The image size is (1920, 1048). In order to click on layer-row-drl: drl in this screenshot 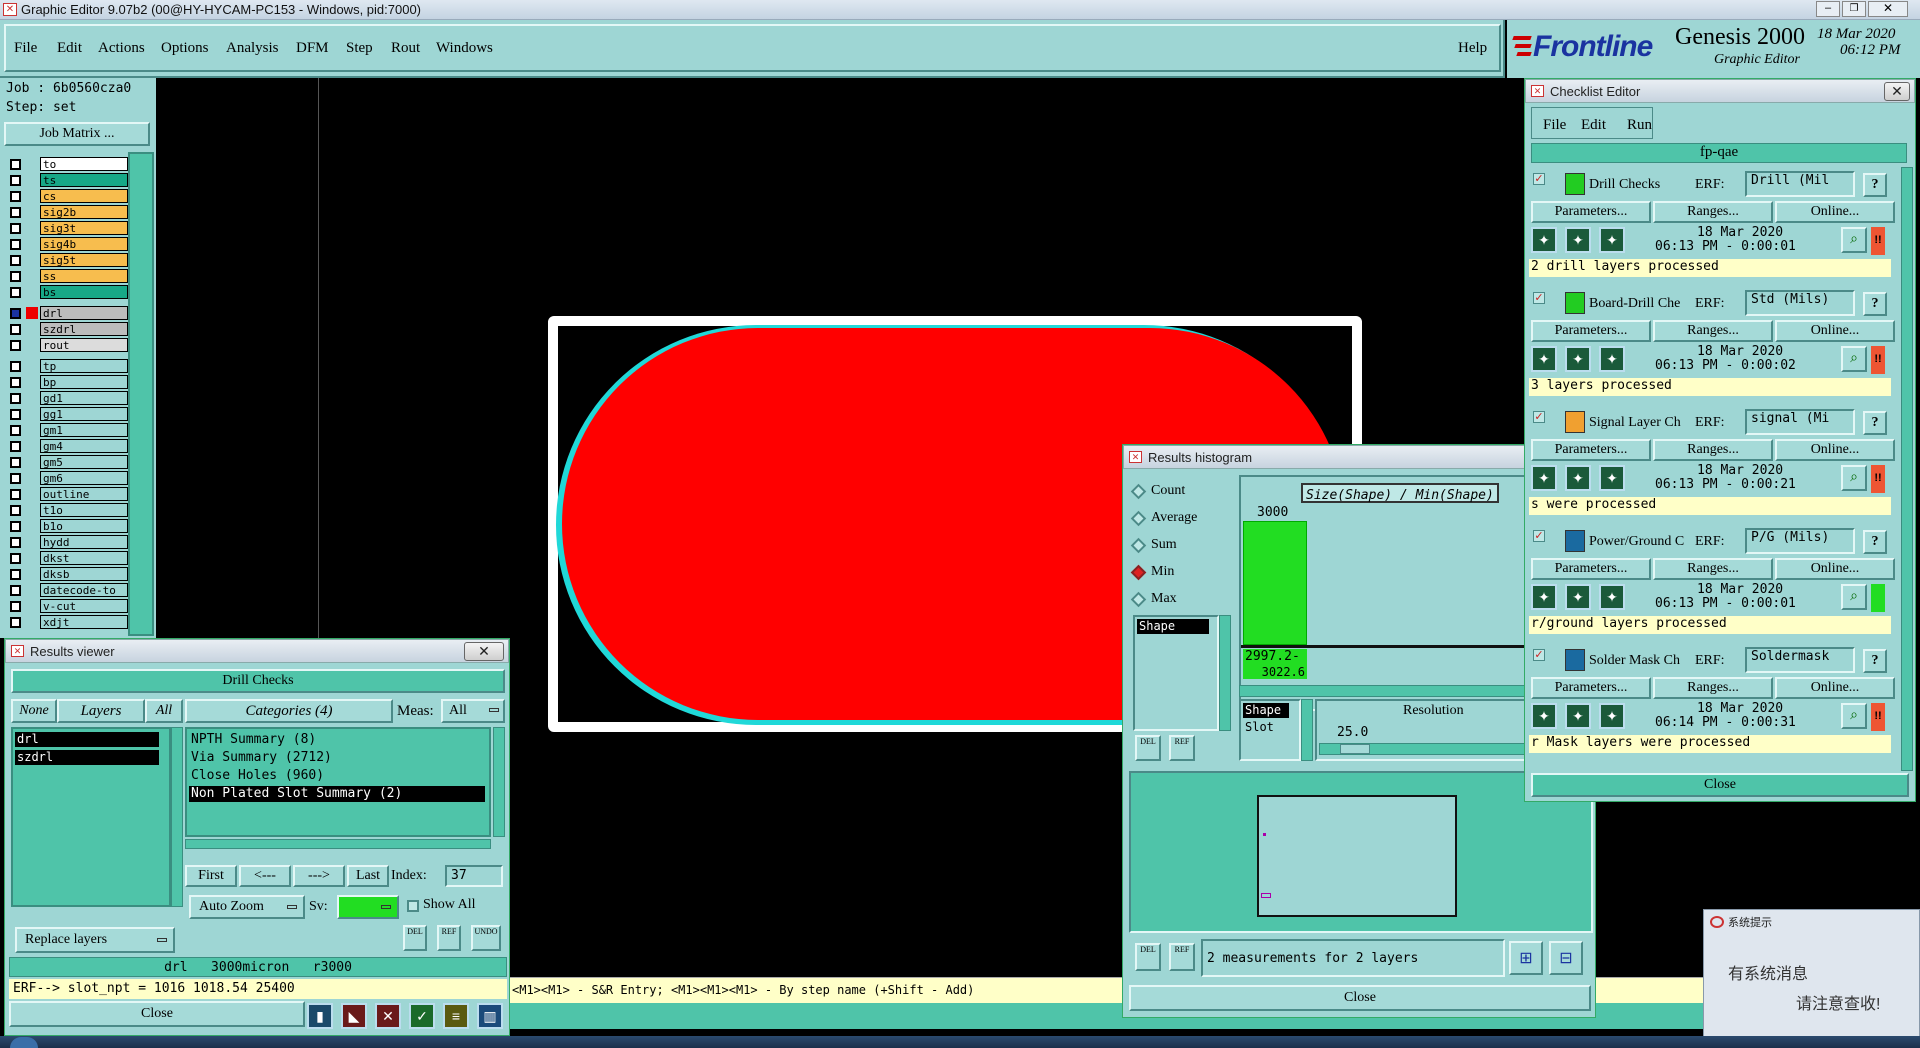, I will do `click(67, 313)`.